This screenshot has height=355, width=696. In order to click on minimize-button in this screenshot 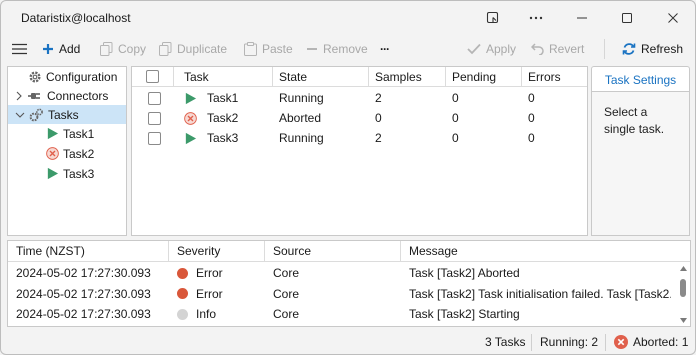, I will do `click(582, 18)`.